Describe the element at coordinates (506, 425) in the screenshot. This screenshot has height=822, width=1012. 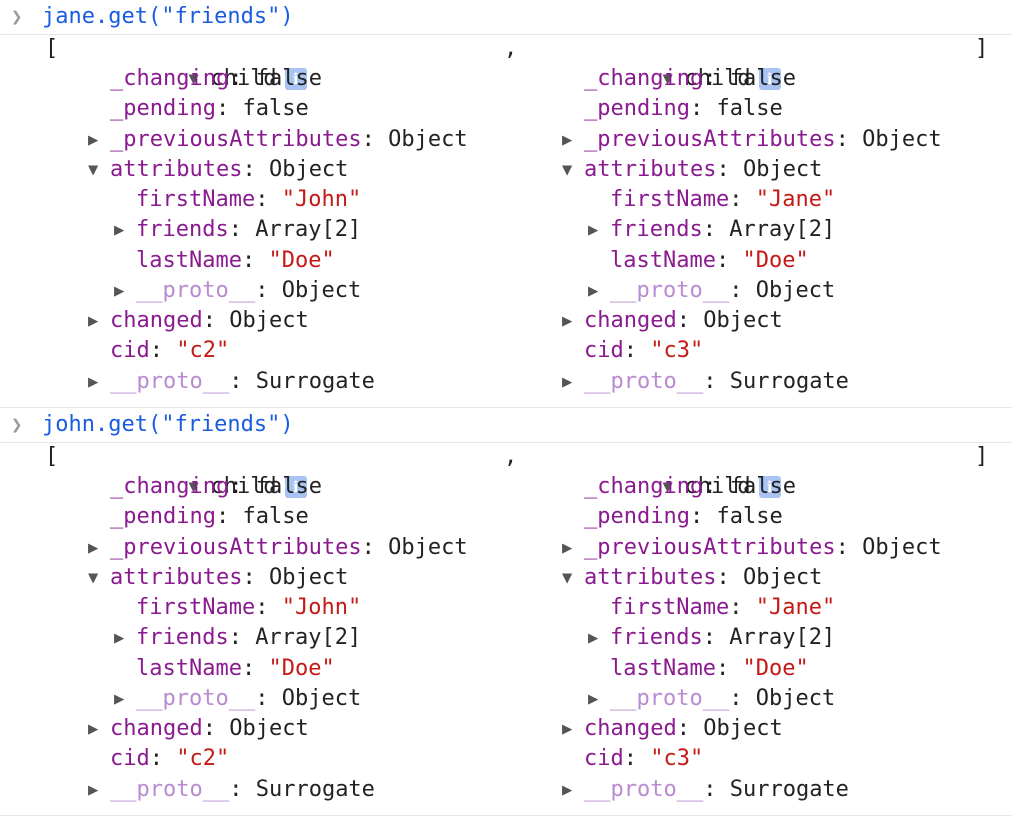
I see `console-input-line: ❯ john.get("friends")` at that location.